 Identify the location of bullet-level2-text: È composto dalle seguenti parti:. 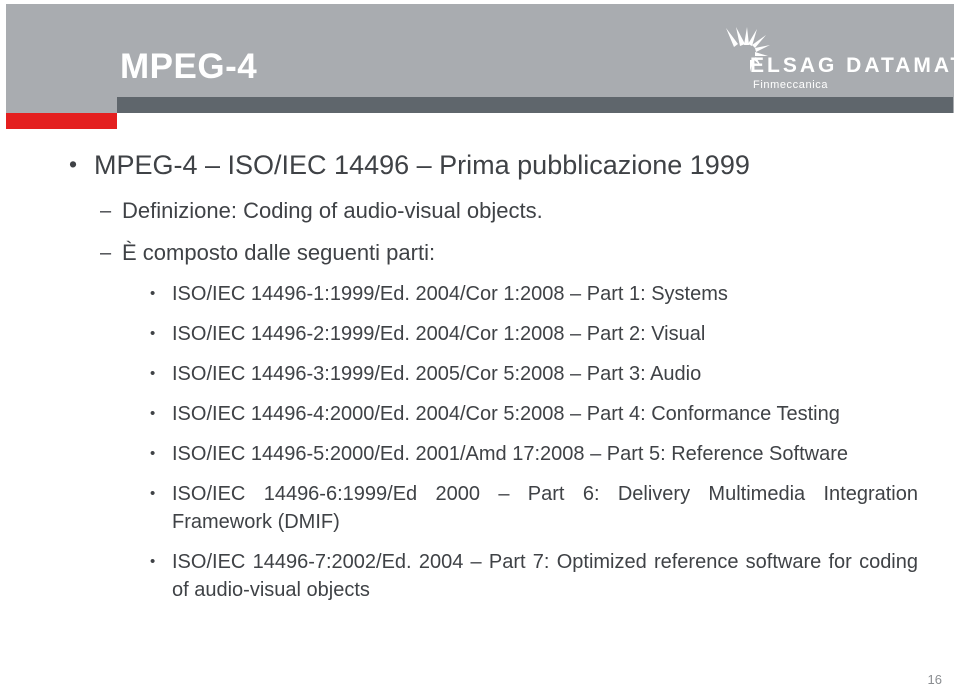
(279, 252).